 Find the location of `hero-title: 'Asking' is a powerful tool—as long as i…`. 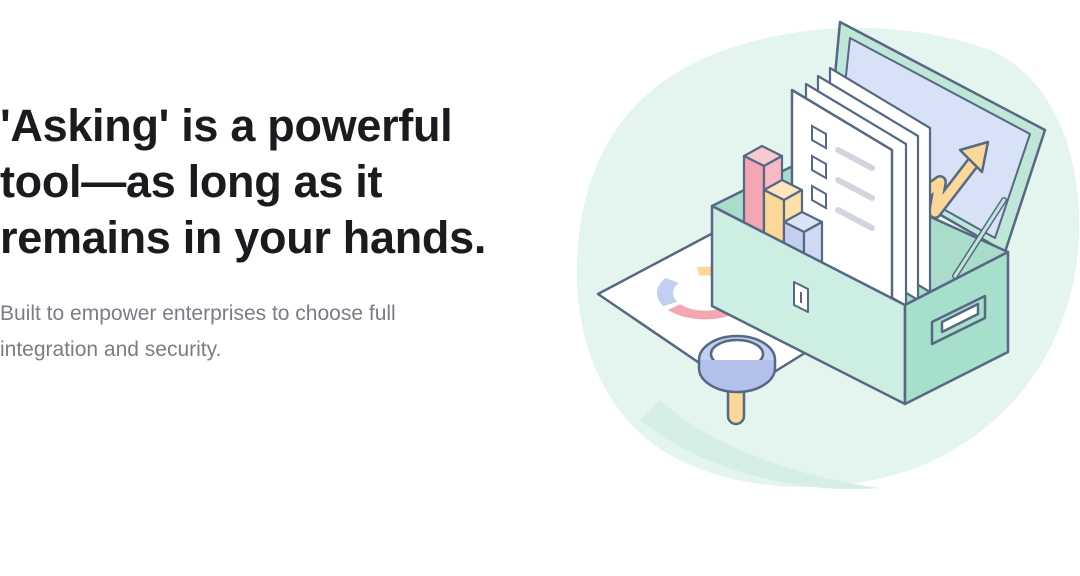

hero-title: 'Asking' is a powerful tool—as long as i… is located at coordinates (243, 181).